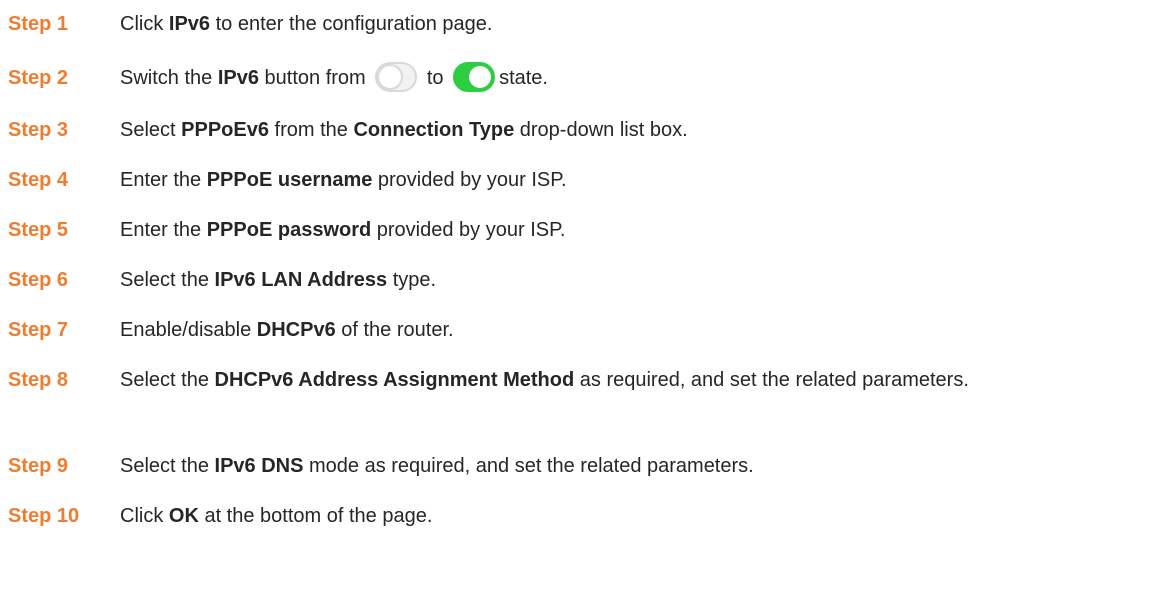 This screenshot has height=590, width=1169. What do you see at coordinates (38, 130) in the screenshot?
I see `step-label: Step 3` at bounding box center [38, 130].